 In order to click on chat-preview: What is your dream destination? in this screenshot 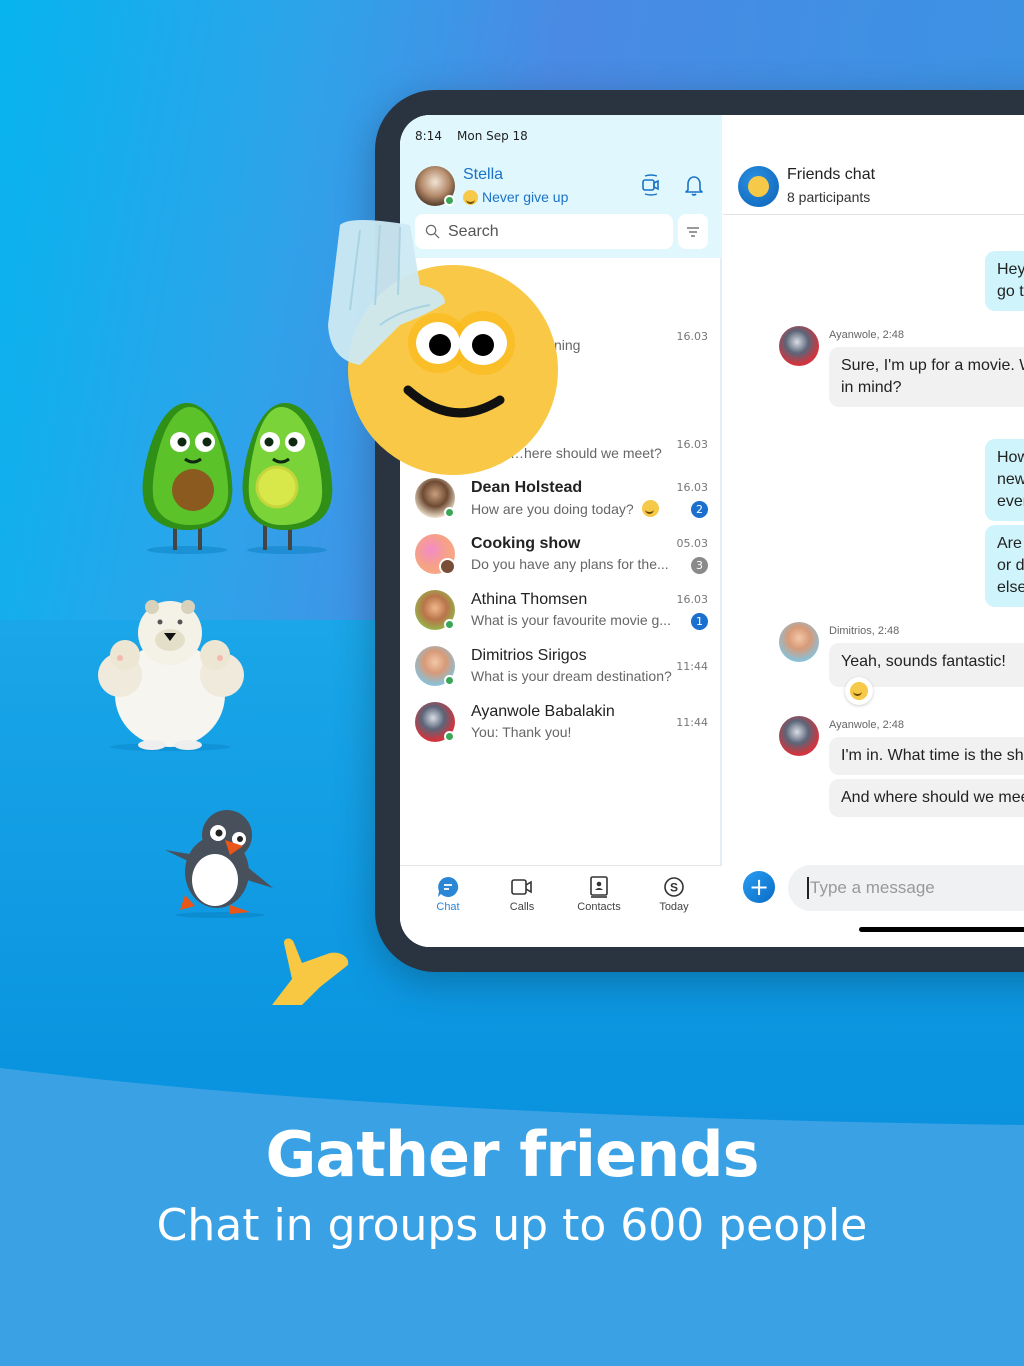, I will do `click(571, 676)`.